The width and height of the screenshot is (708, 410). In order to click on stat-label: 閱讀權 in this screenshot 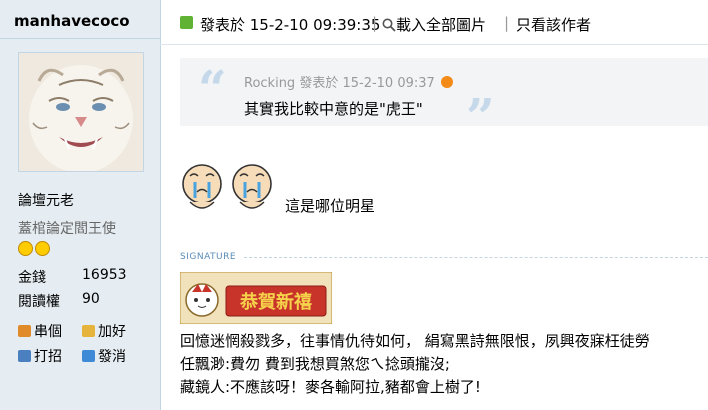, I will do `click(39, 302)`.